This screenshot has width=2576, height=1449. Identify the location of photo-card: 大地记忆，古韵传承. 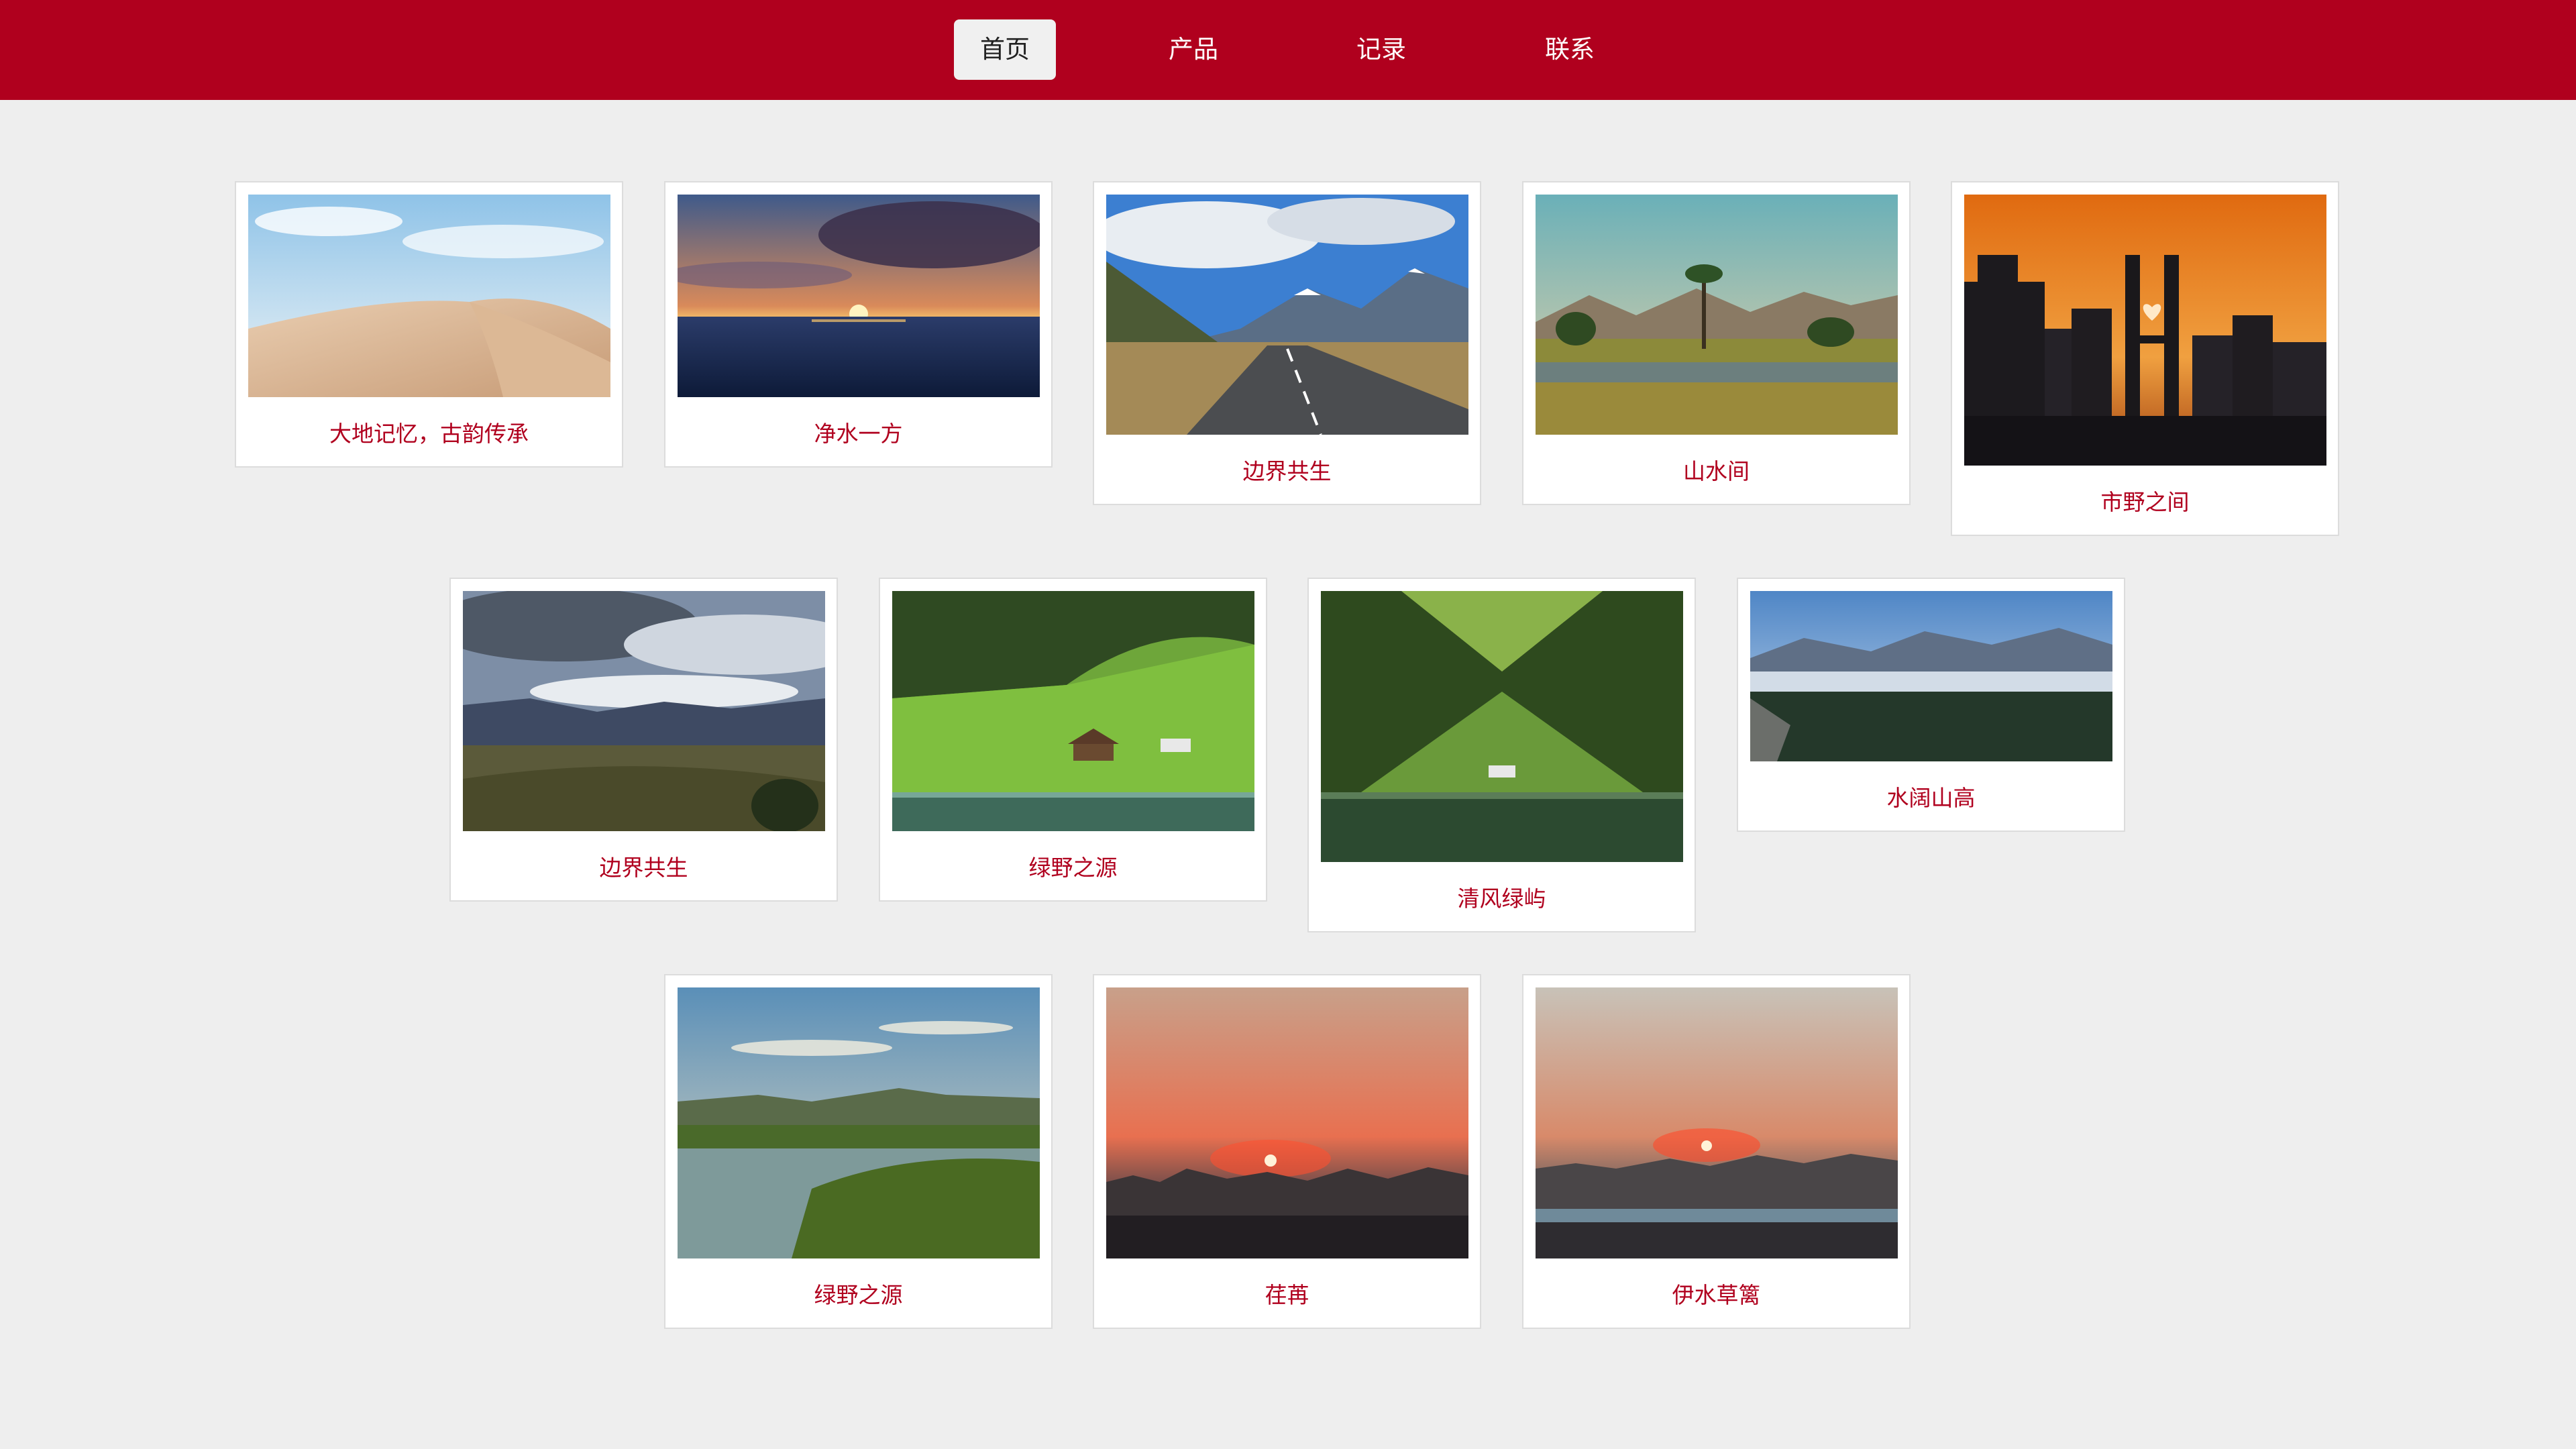
(429, 324).